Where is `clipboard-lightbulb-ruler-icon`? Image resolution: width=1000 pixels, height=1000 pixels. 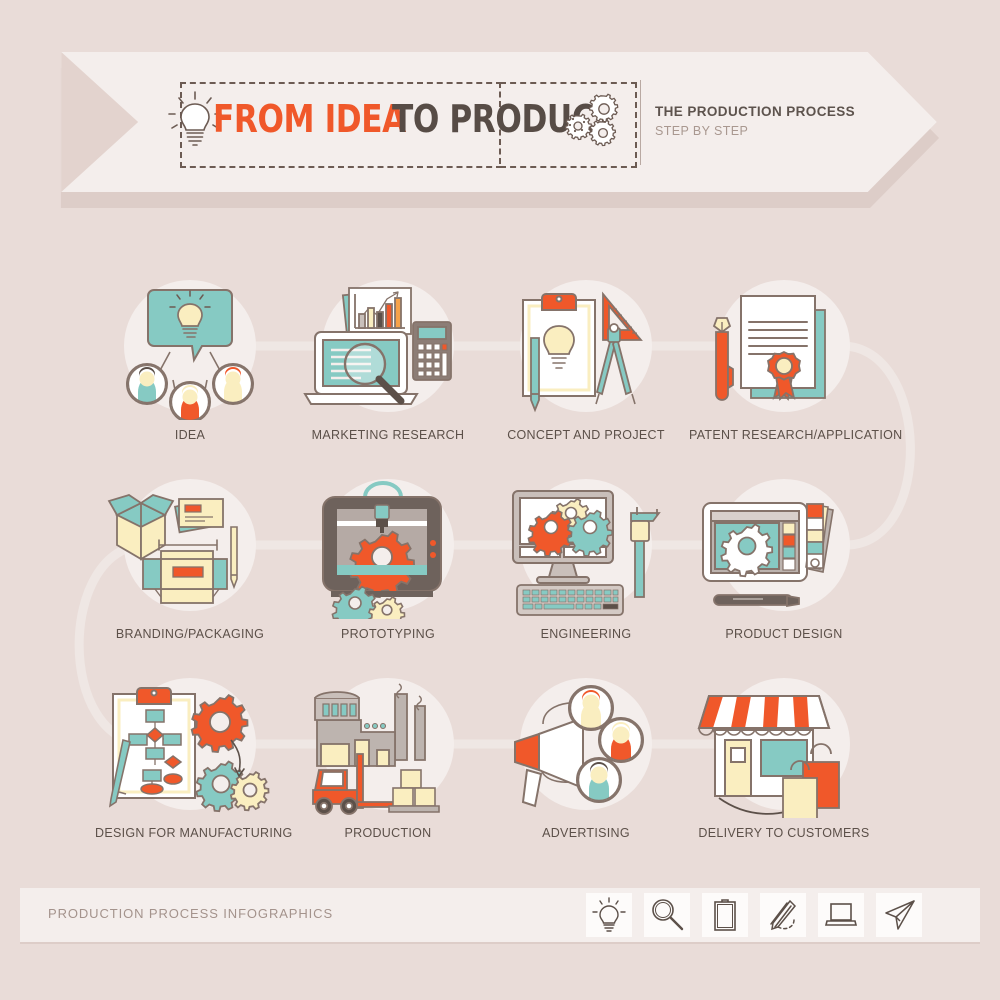 clipboard-lightbulb-ruler-icon is located at coordinates (582, 352).